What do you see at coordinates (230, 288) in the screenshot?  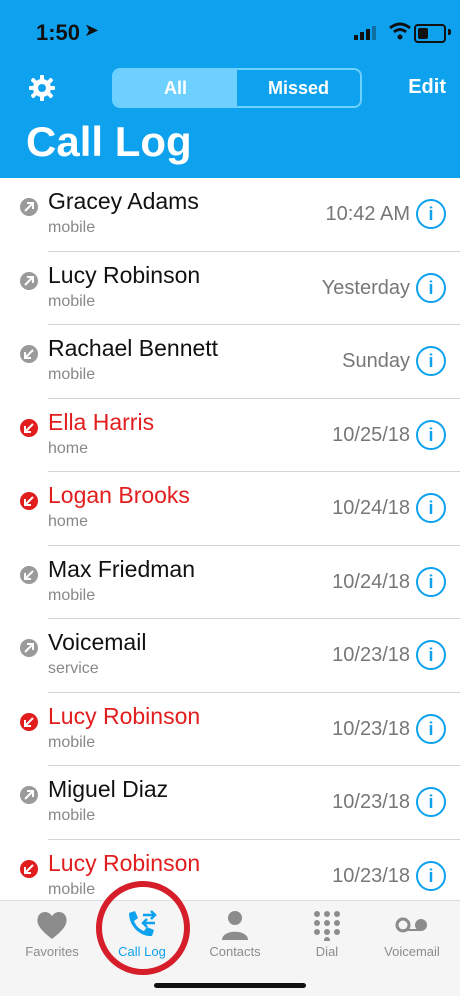 I see `call-row: Lucy Robinson mobile Yesterday i` at bounding box center [230, 288].